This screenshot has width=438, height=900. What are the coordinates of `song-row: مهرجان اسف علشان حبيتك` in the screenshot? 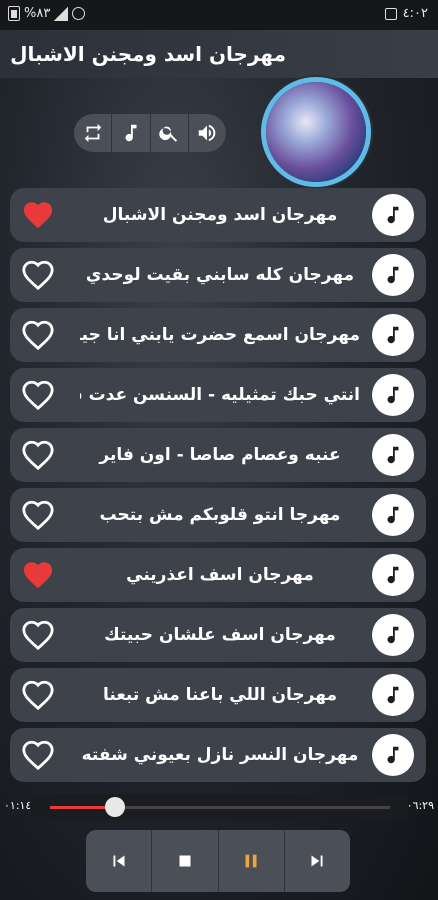 It's located at (218, 635).